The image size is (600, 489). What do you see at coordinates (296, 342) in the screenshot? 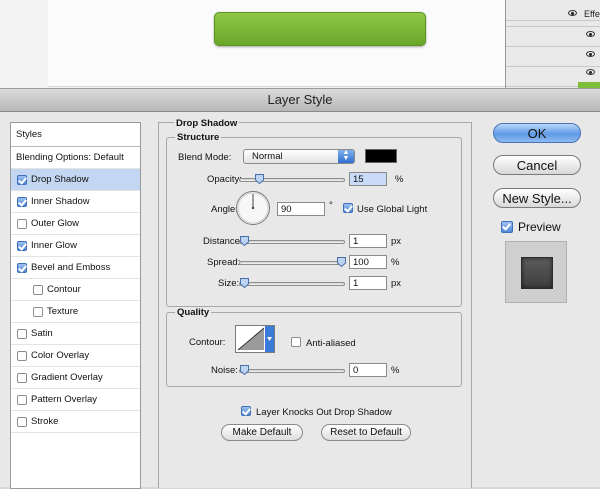
I see `anti-aliased-checkbox` at bounding box center [296, 342].